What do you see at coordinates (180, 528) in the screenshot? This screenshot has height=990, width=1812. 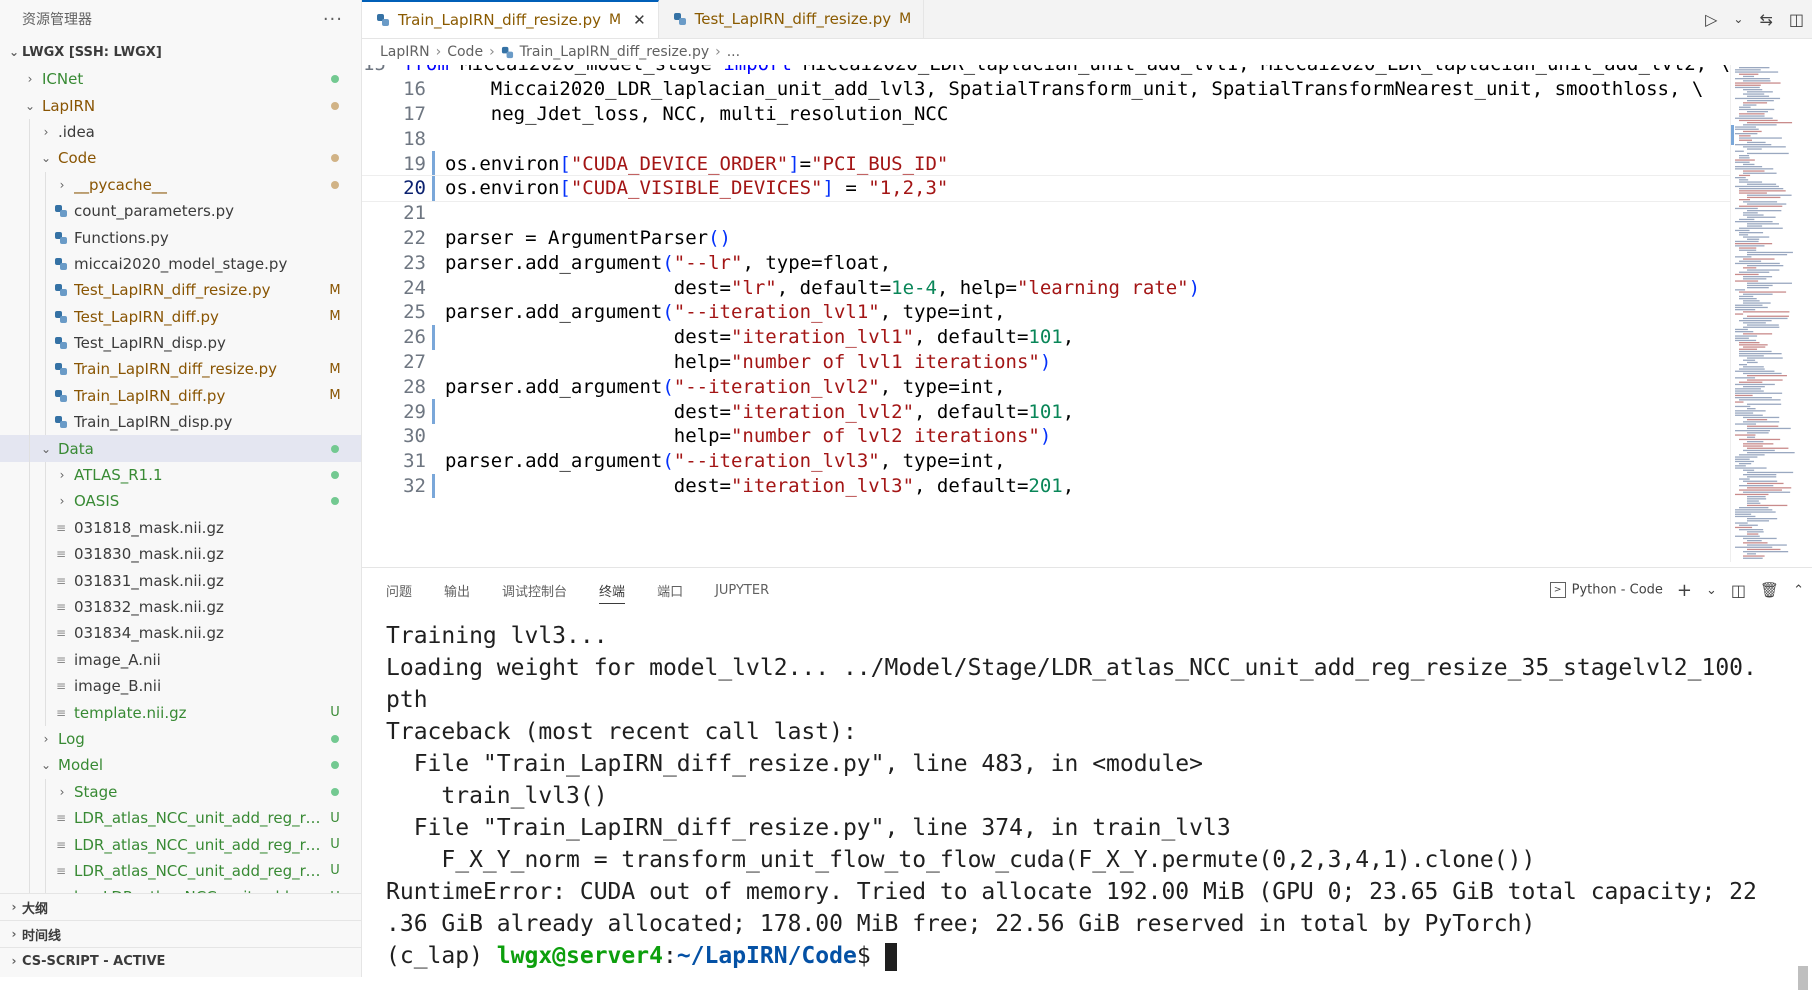 I see `tree-item: ≡ 031818_mask.nii.gz` at bounding box center [180, 528].